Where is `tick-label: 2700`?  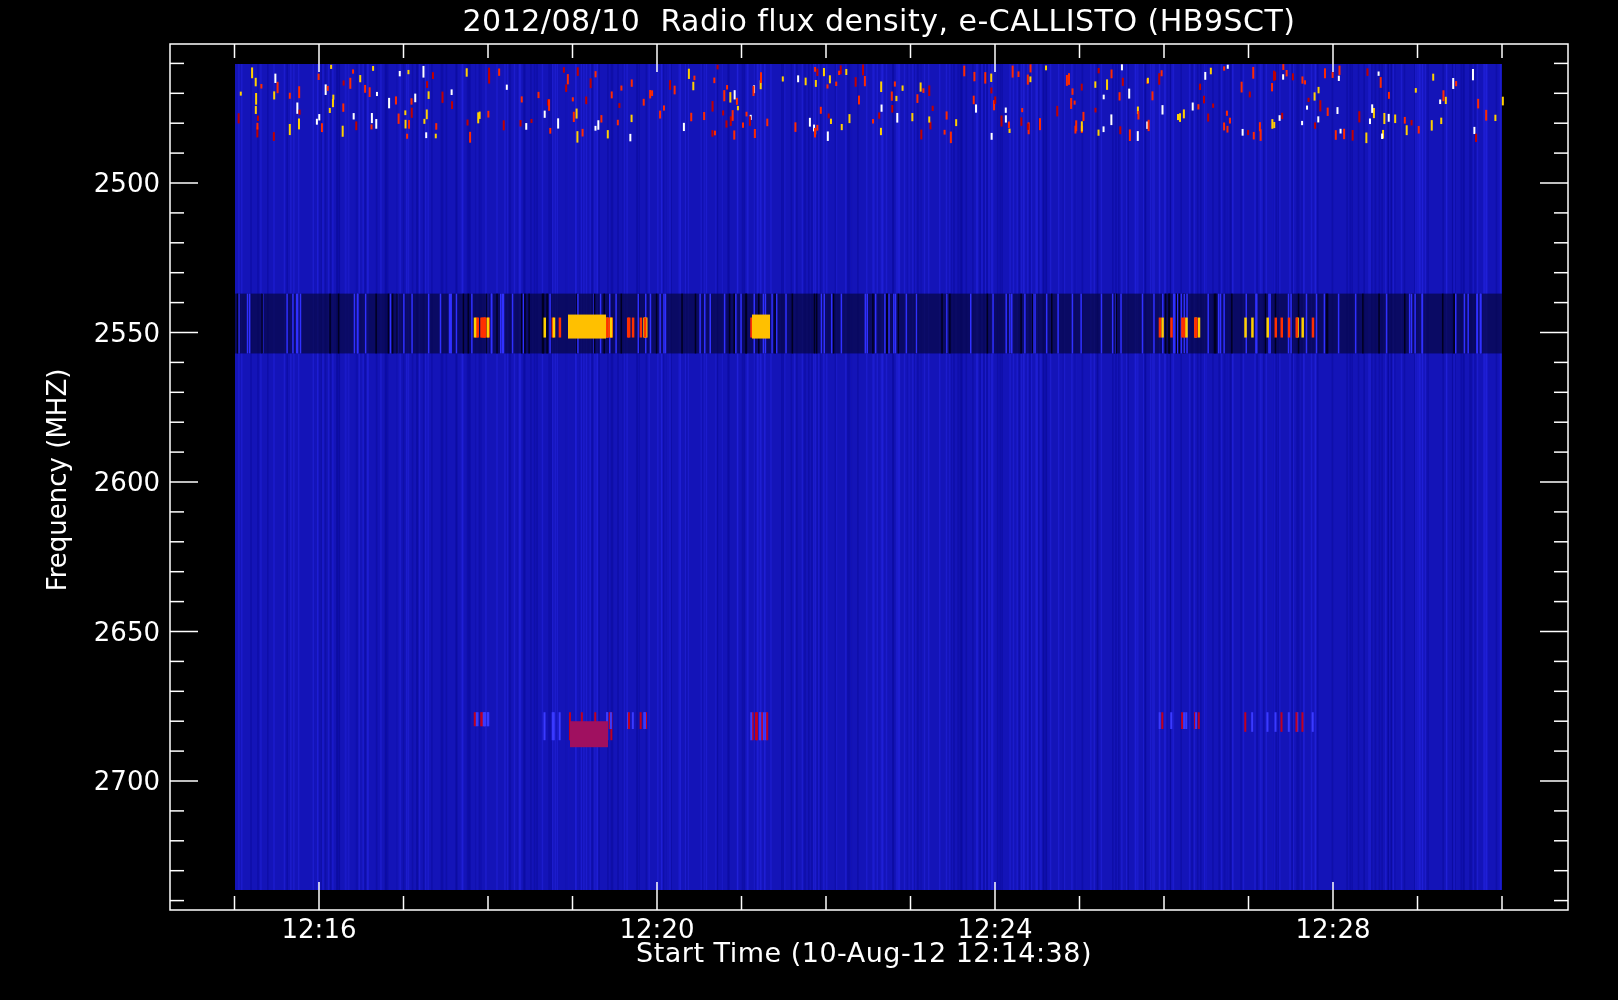 tick-label: 2700 is located at coordinates (126, 781).